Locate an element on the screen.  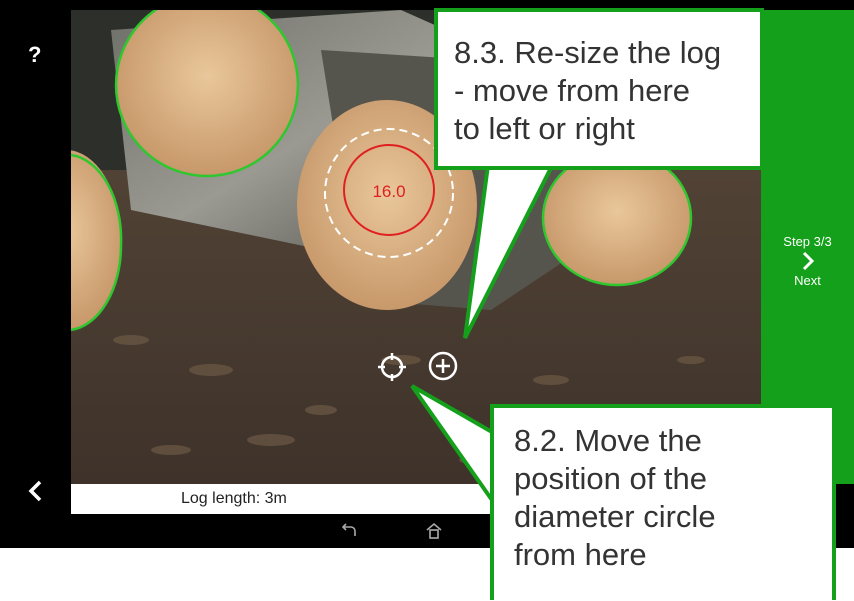
callout-resize-line1: 8.3. Re-size the log is located at coordinates (588, 52).